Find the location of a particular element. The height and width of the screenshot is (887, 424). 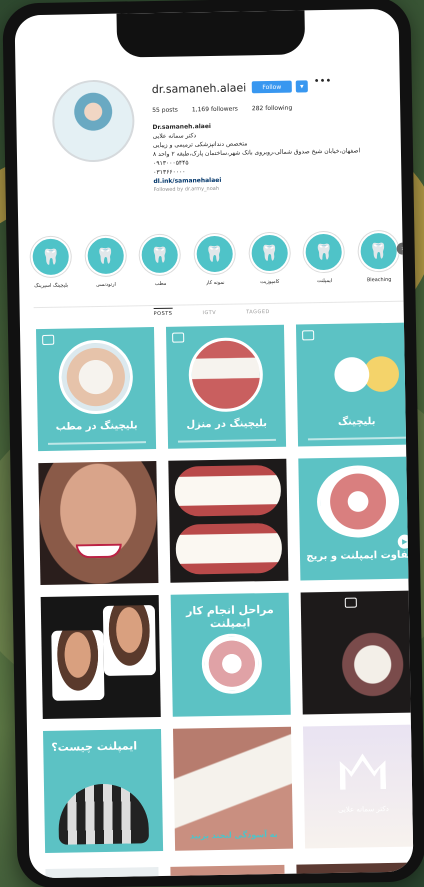

highlight-item: 🦷 ایمپلنت is located at coordinates (324, 261).